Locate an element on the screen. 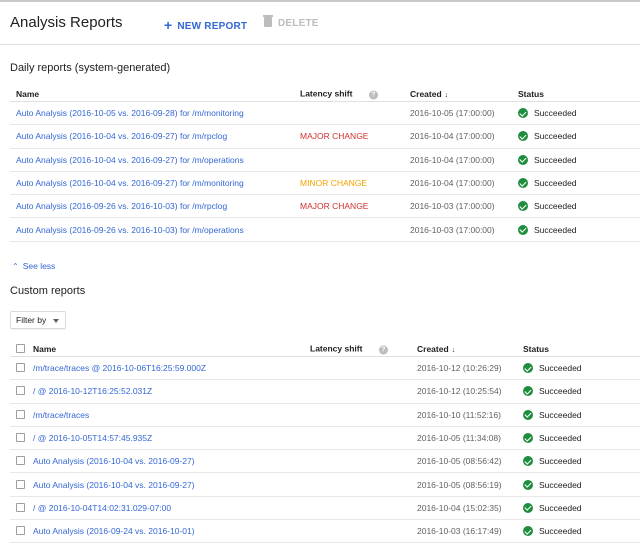 The height and width of the screenshot is (554, 640). daily-reports-title: Daily reports (system-generated) is located at coordinates (90, 68).